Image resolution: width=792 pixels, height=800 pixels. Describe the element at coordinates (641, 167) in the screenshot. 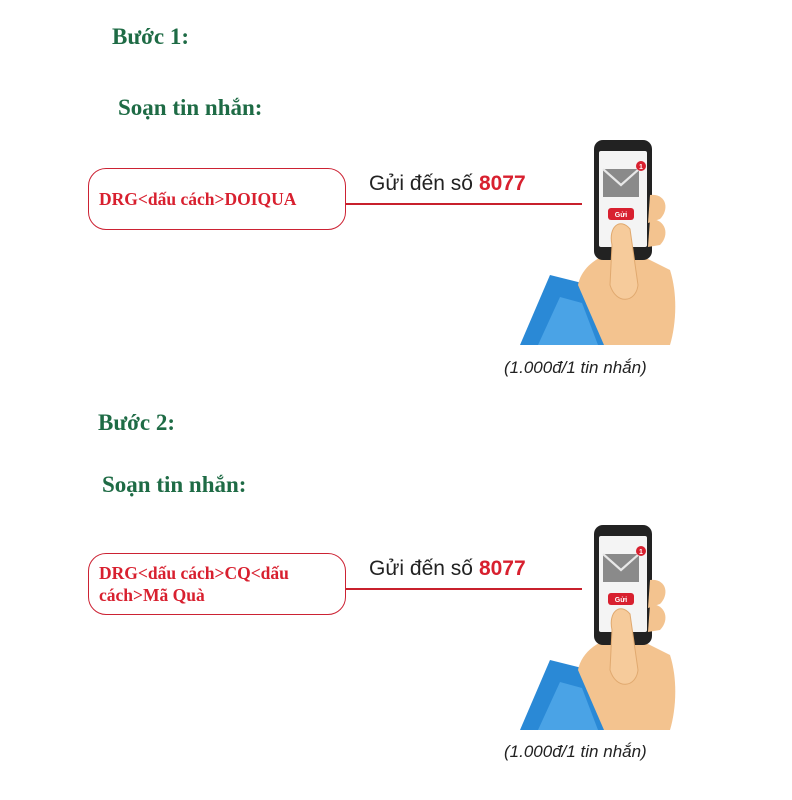

I see `step-1-notification-badge: 1` at that location.